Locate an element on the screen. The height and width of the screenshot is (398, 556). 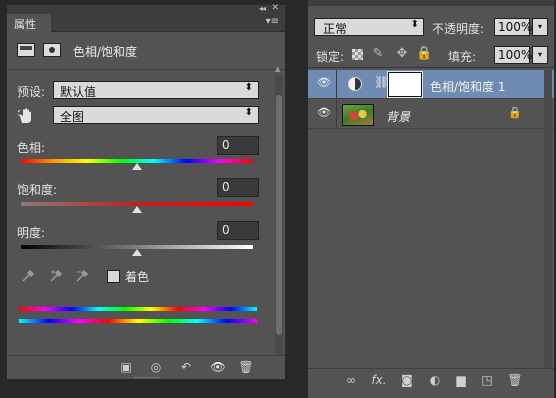
layers-footer: ∞ fx. ◙ ◐ ▆ ◳ 🗑 is located at coordinates (431, 380).